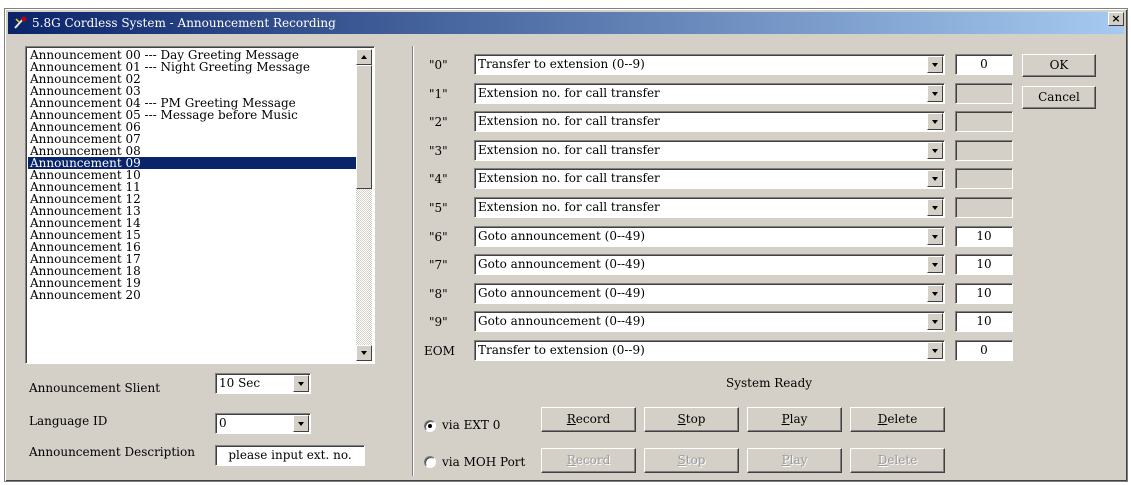 This screenshot has height=485, width=1131. I want to click on delete-button: Delete, so click(897, 419).